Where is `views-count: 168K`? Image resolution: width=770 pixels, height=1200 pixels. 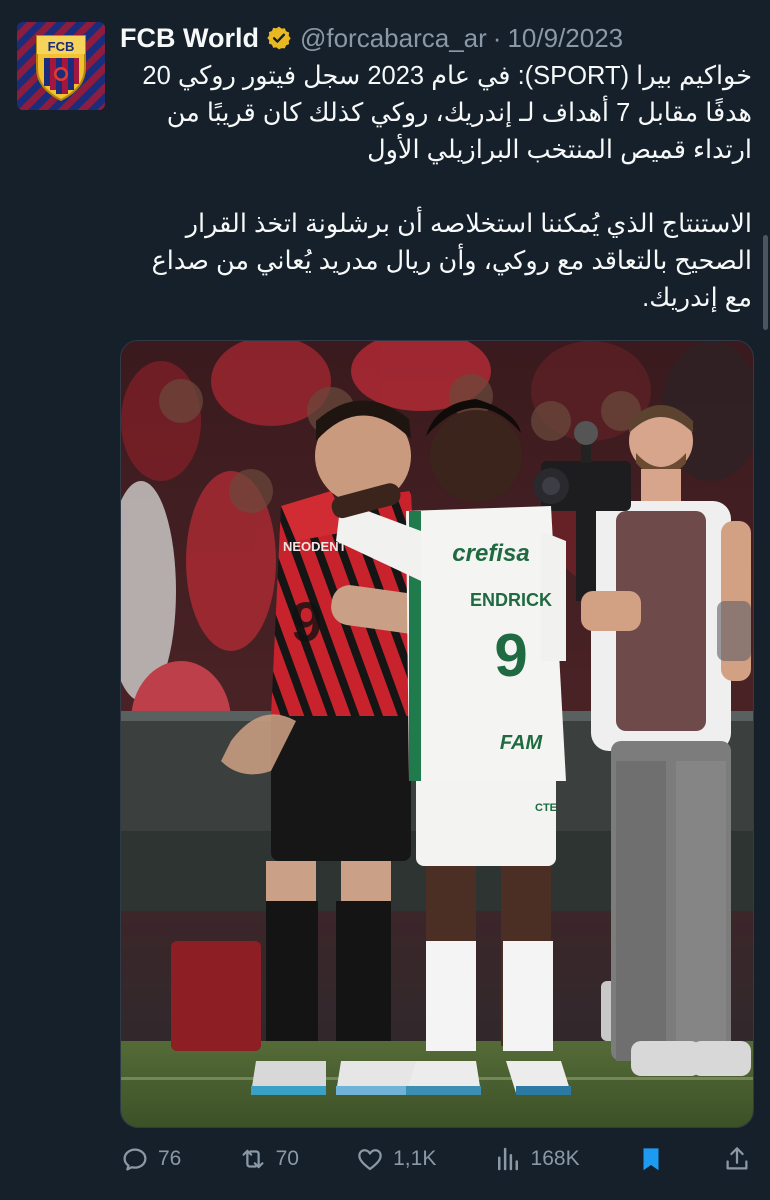
views-count: 168K is located at coordinates (555, 1158).